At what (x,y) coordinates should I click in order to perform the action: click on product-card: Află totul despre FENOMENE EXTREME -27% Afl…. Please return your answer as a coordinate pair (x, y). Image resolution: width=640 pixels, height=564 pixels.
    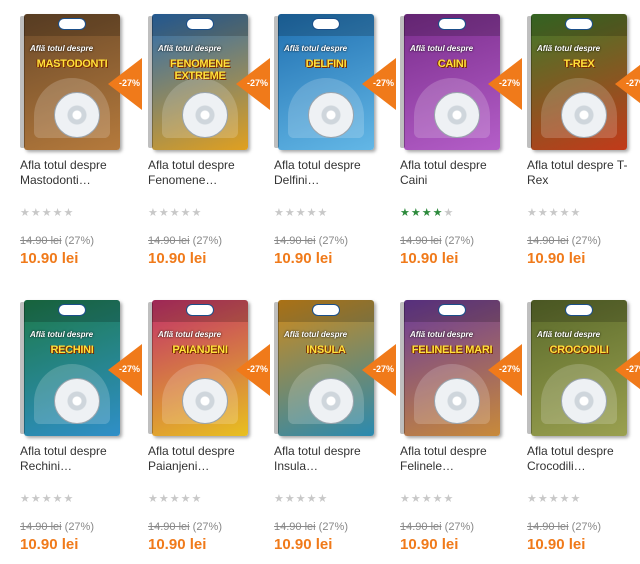
    Looking at the image, I should click on (209, 141).